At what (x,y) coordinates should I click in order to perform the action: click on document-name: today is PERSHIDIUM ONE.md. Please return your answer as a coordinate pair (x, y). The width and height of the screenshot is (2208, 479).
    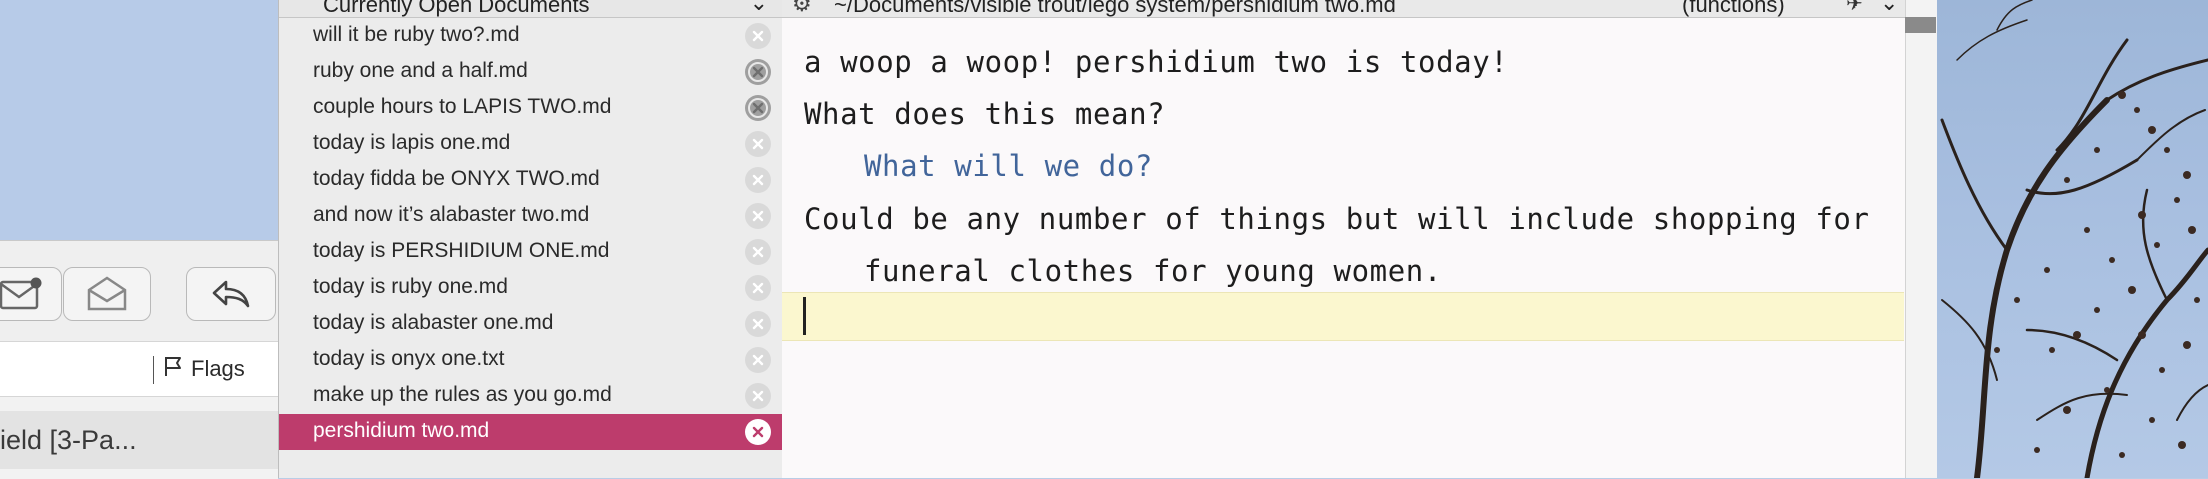
    Looking at the image, I should click on (461, 250).